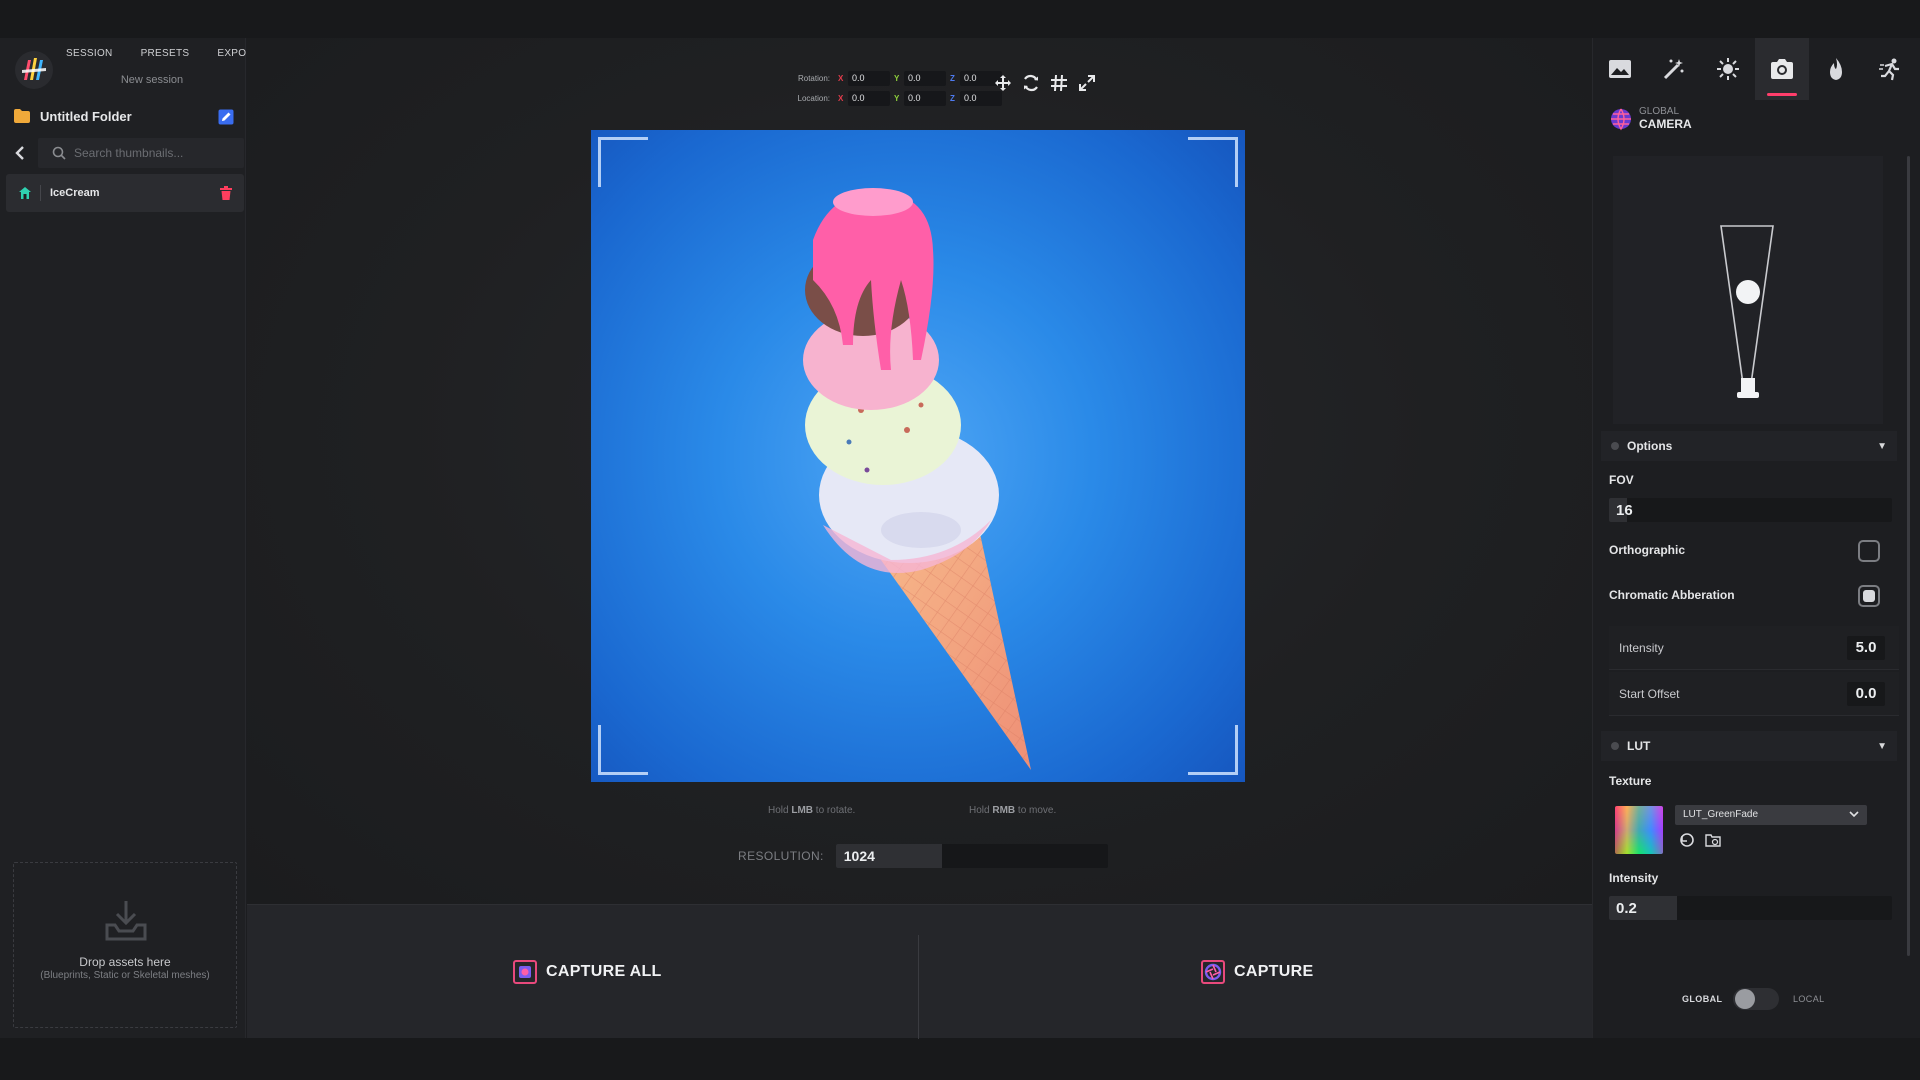 The image size is (1920, 1080). I want to click on move-icon, so click(1003, 83).